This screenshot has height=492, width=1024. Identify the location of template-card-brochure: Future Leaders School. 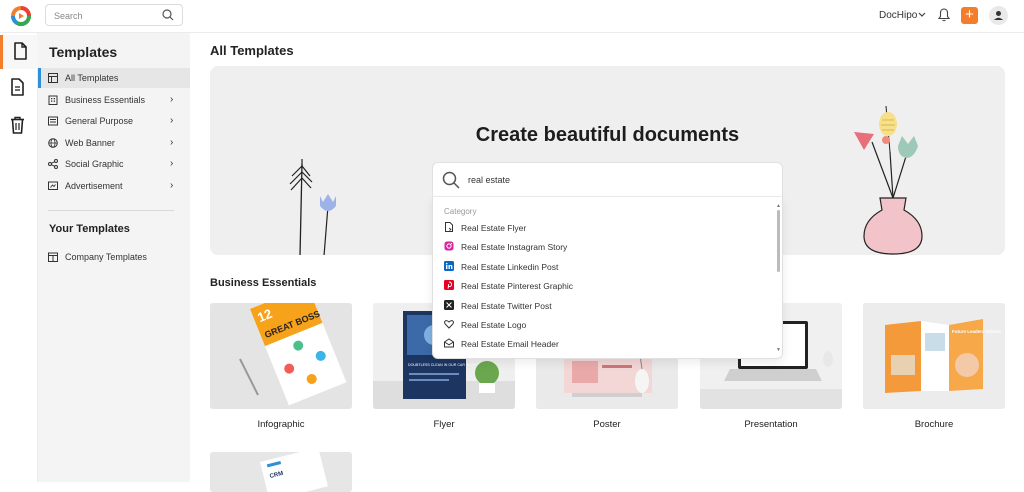
(934, 356).